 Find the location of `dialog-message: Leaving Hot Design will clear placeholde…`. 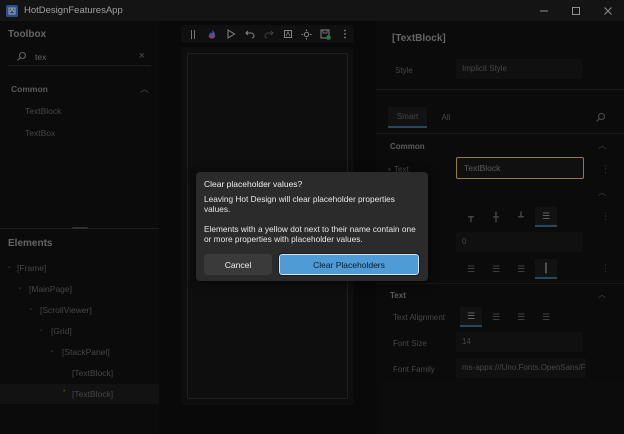

dialog-message: Leaving Hot Design will clear placeholde… is located at coordinates (299, 204).